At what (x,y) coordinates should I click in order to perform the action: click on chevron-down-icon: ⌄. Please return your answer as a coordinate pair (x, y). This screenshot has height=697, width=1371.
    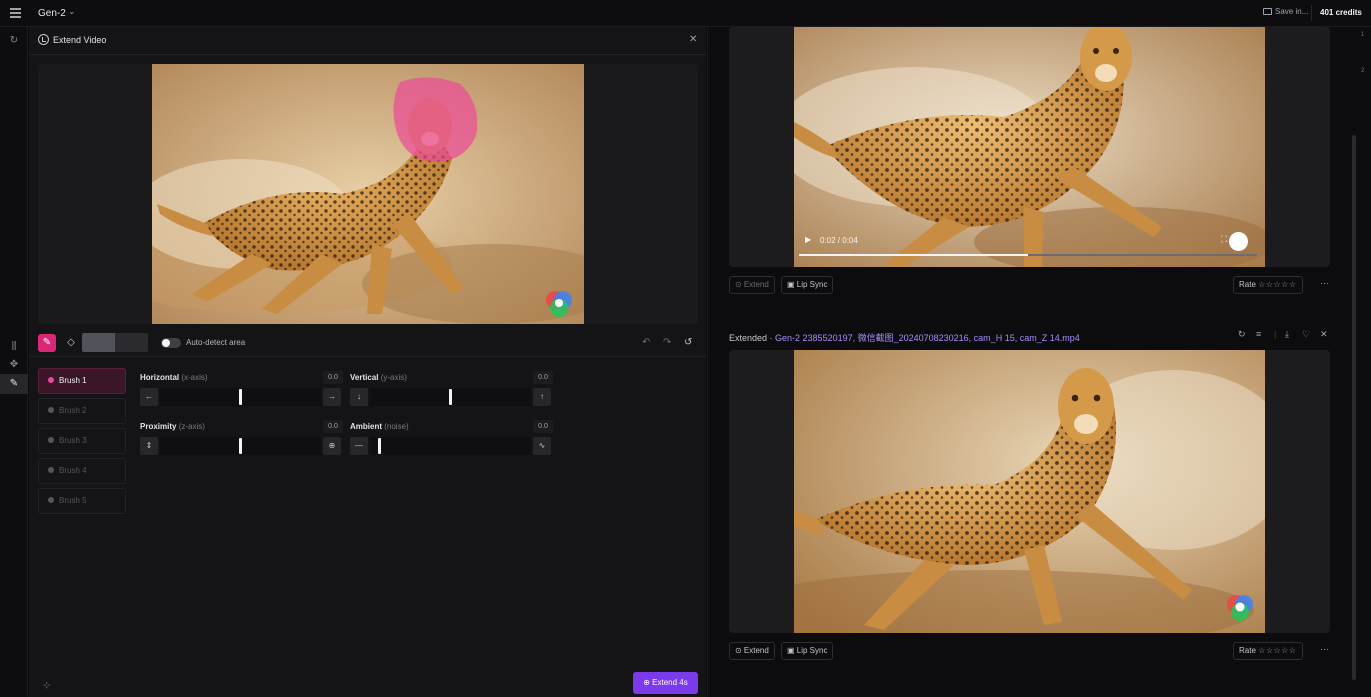
    Looking at the image, I should click on (72, 11).